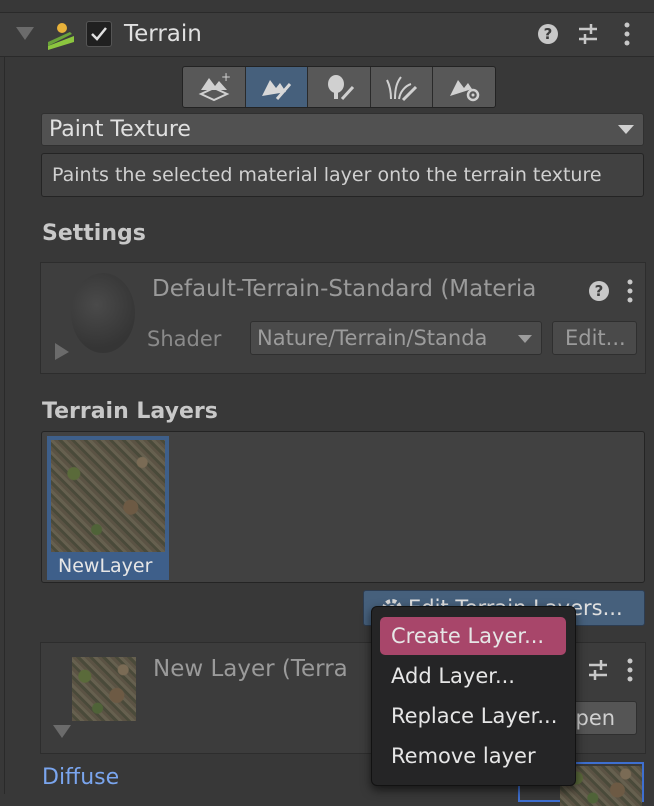 This screenshot has height=806, width=654. I want to click on foldout-arrow-icon, so click(25, 34).